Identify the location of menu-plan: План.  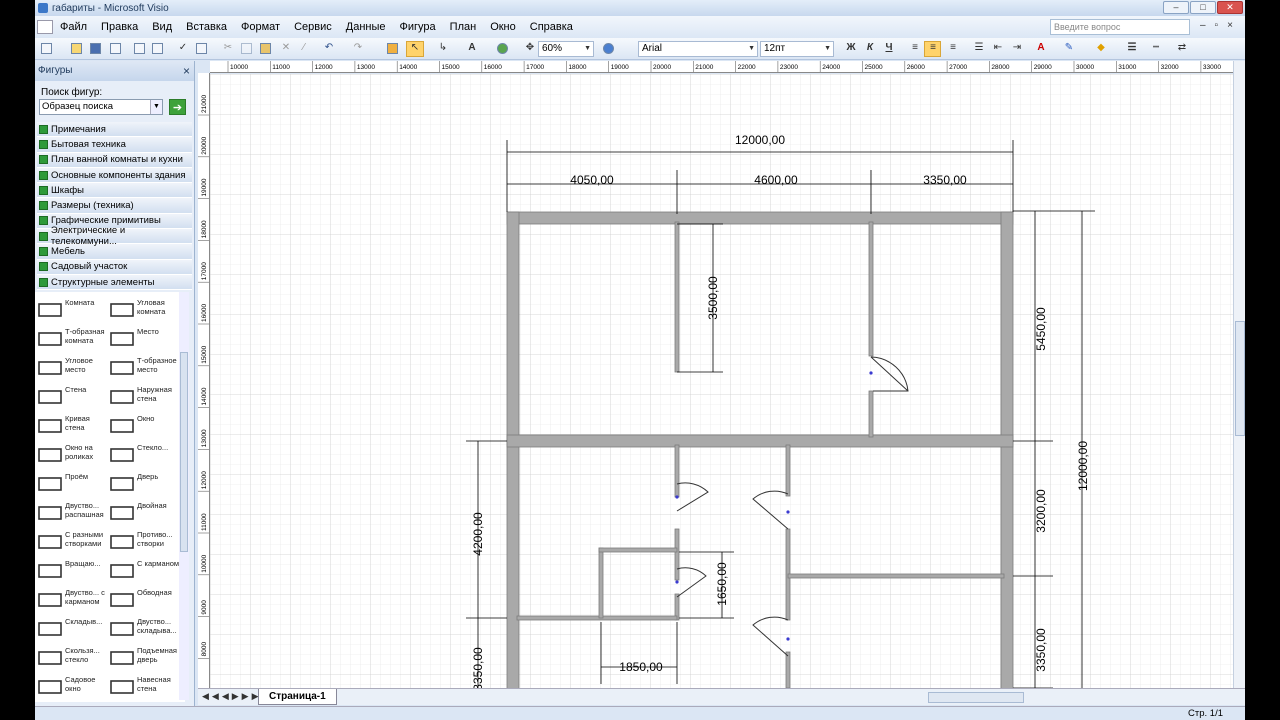
(463, 27).